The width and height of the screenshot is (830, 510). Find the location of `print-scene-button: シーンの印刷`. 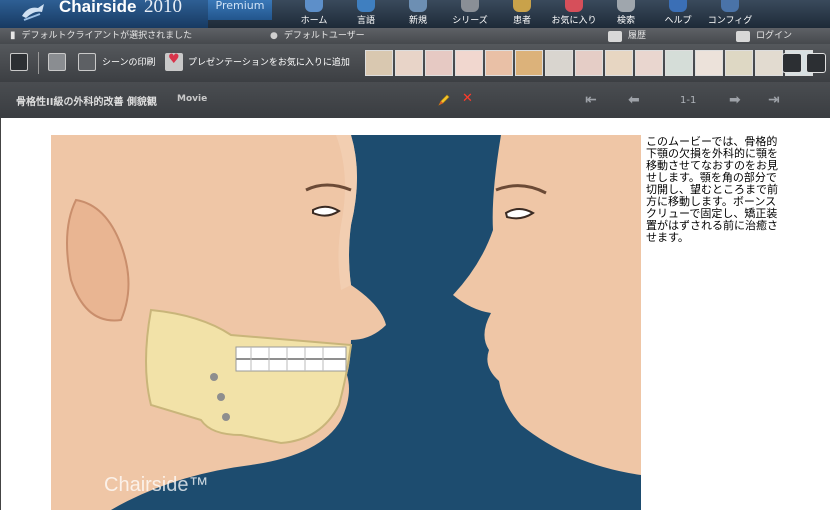

print-scene-button: シーンの印刷 is located at coordinates (129, 63).